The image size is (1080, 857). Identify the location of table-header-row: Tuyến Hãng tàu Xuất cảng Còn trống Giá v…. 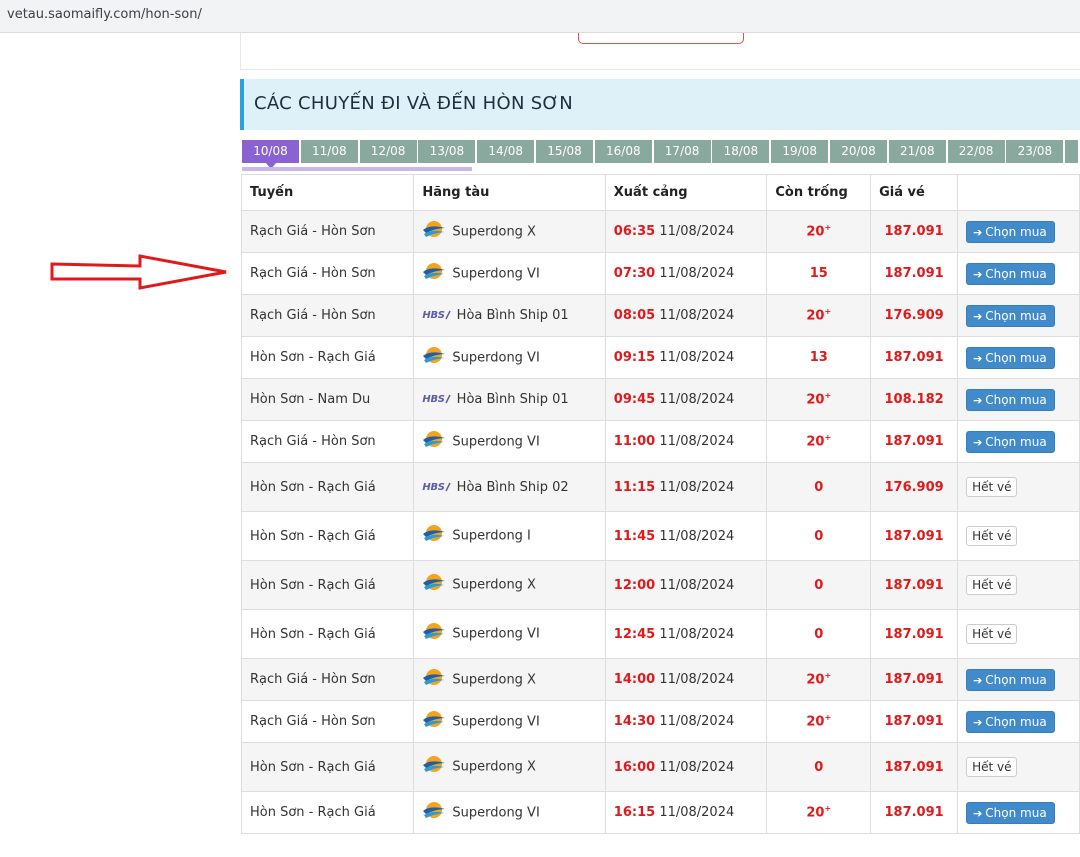
(660, 192).